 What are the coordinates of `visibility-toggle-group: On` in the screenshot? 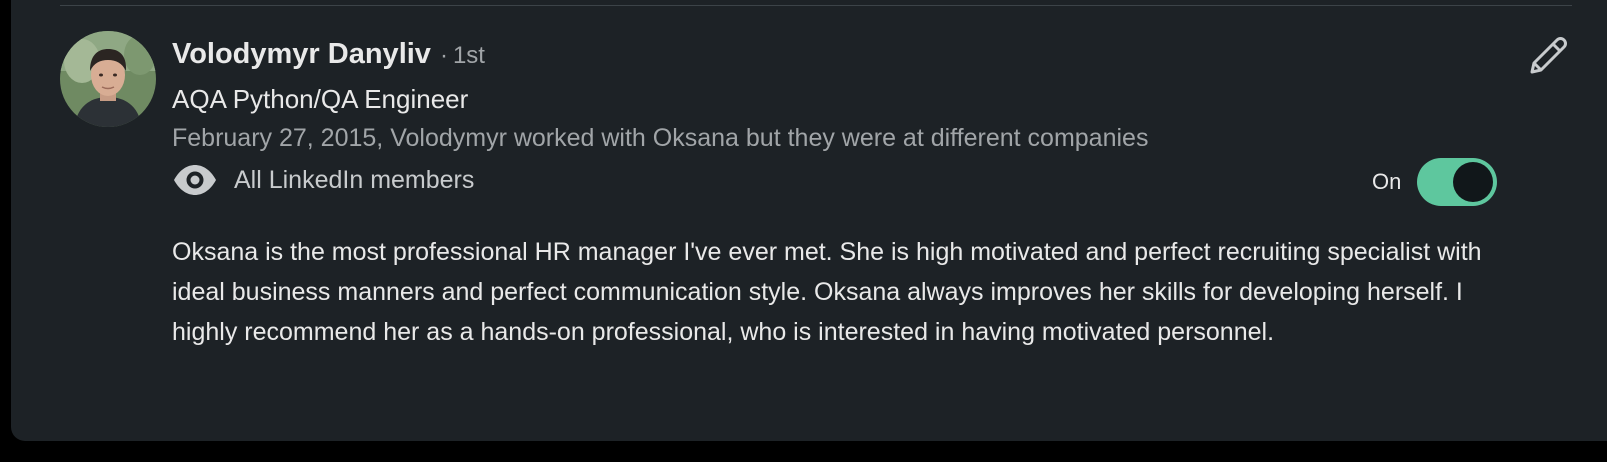 It's located at (1435, 182).